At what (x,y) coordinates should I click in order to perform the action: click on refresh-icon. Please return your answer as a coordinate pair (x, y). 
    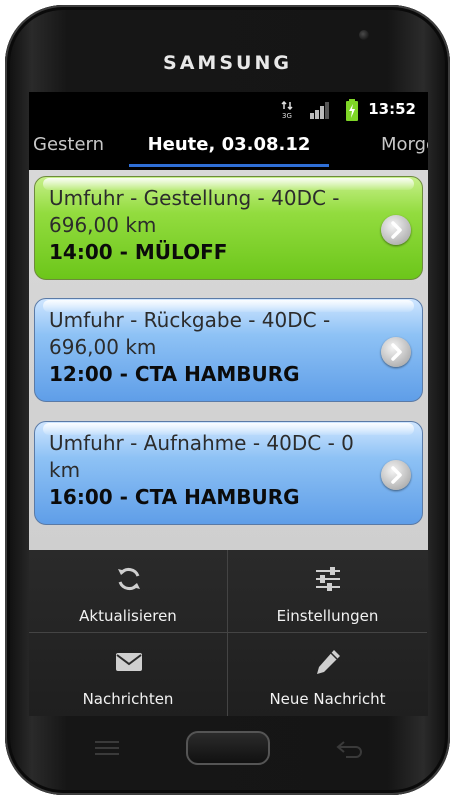
    Looking at the image, I should click on (129, 579).